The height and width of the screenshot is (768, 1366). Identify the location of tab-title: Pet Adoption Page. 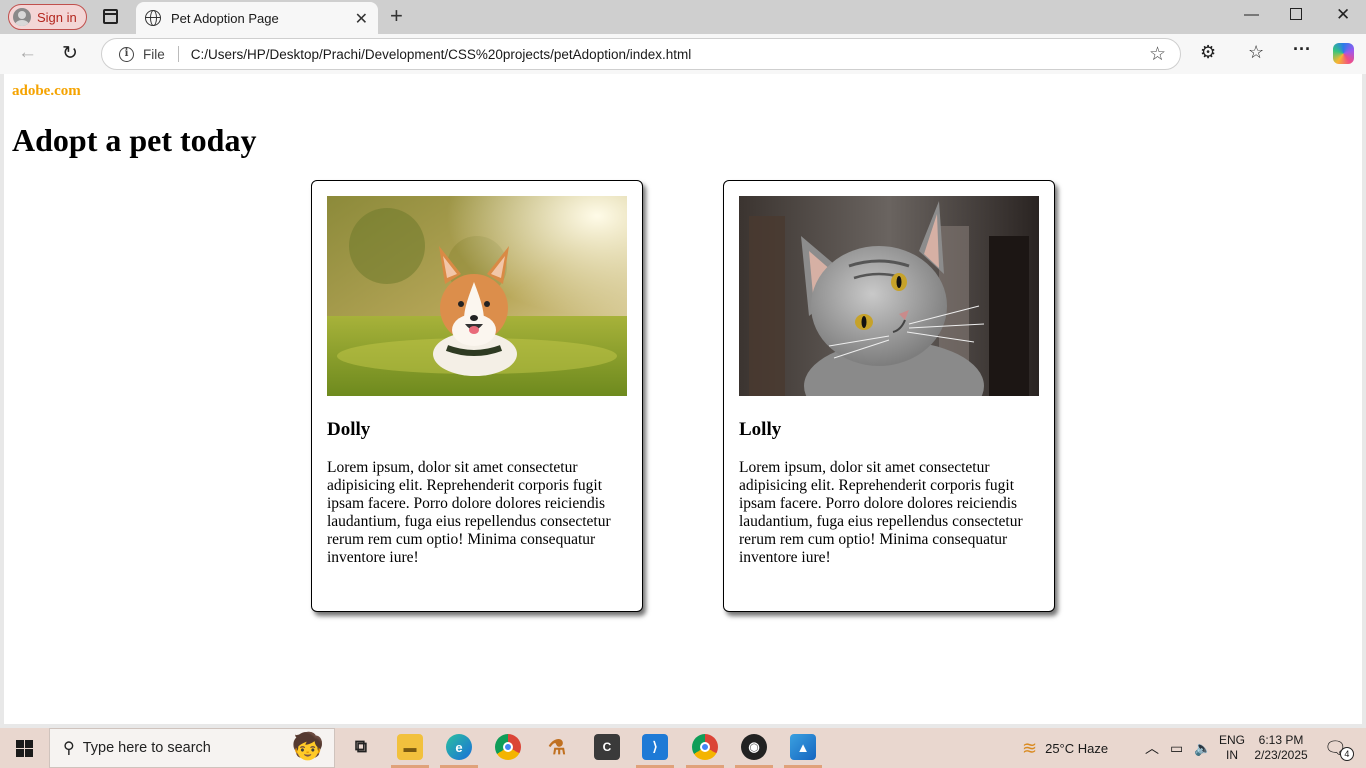
(225, 18).